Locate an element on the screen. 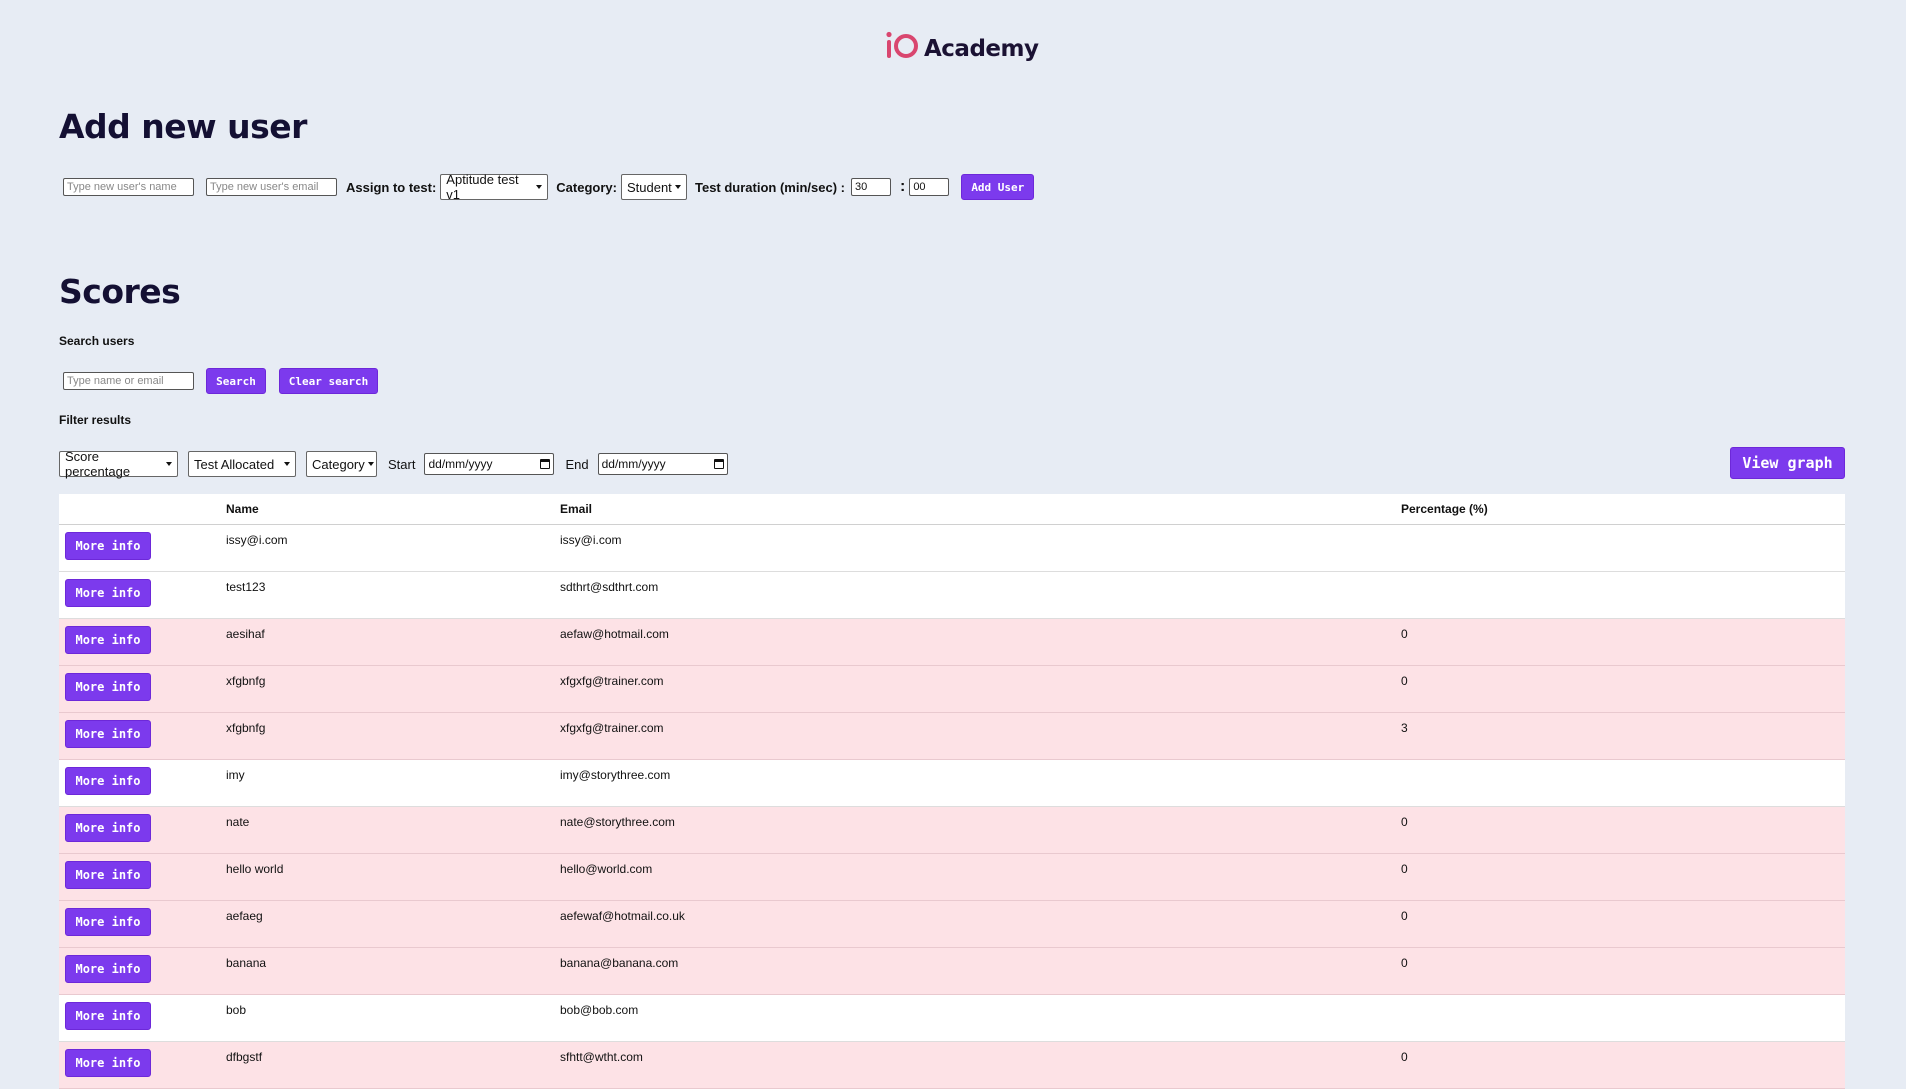  table-row: More info banana banana@banana.com 0 is located at coordinates (952, 971).